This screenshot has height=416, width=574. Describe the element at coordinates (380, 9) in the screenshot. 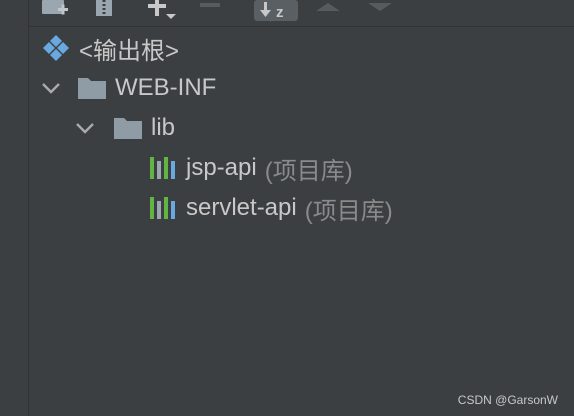

I see `move-down-icon` at that location.